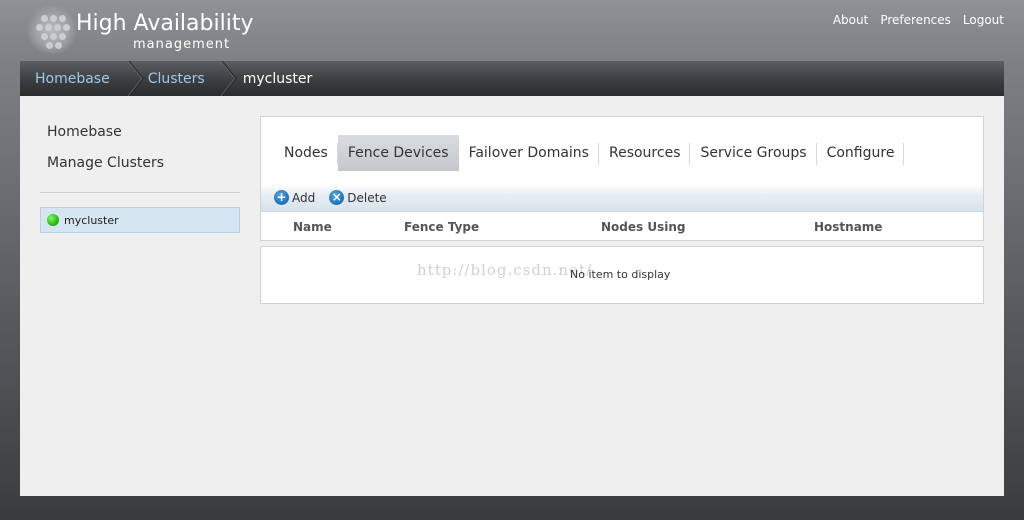  I want to click on tab-fence-devices: Fence Devices, so click(398, 153).